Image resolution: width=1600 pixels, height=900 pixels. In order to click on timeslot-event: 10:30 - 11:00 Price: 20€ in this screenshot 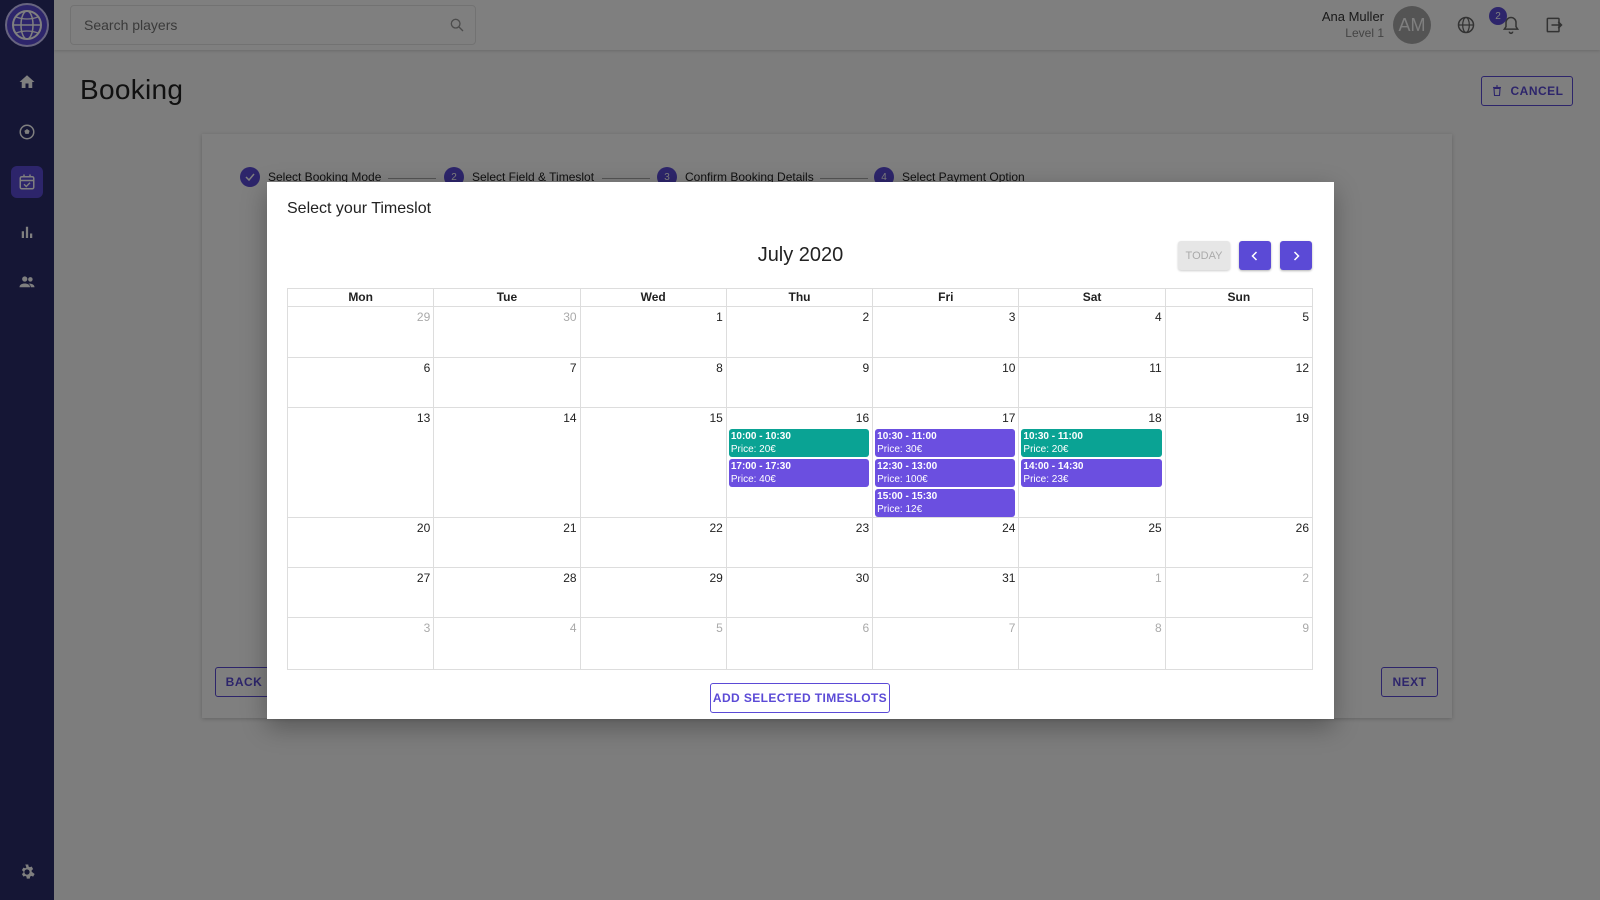, I will do `click(1091, 443)`.